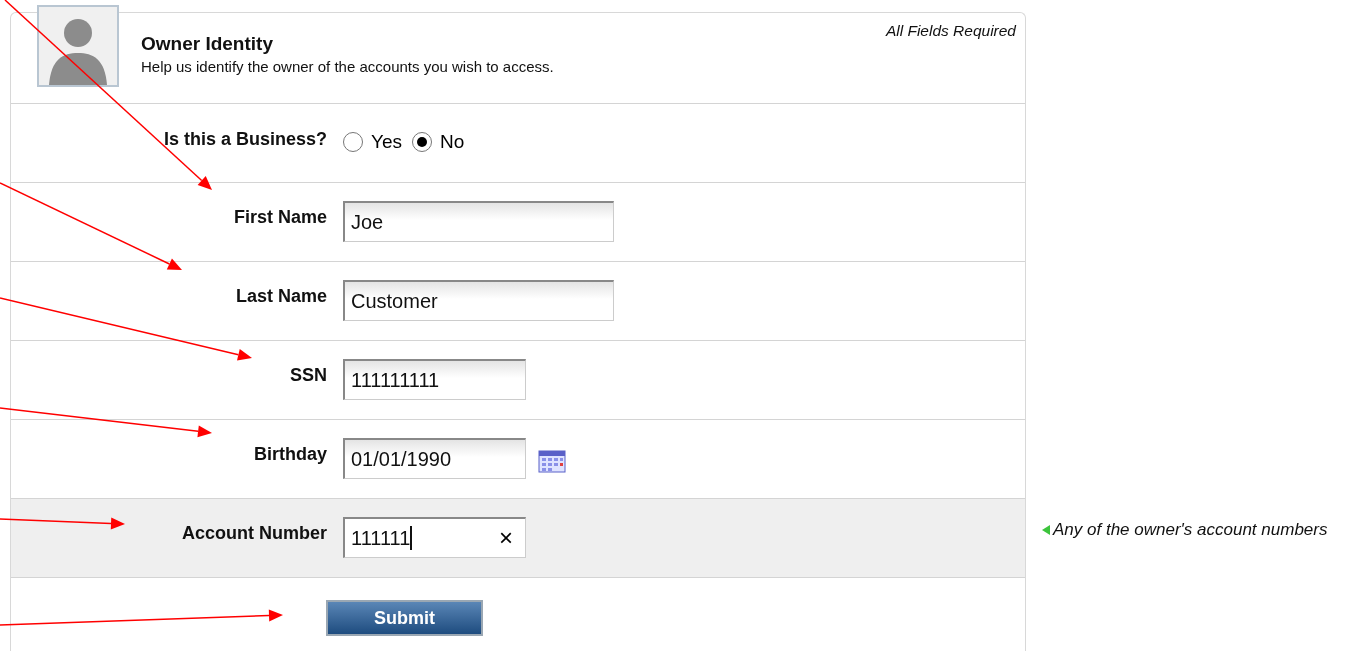  Describe the element at coordinates (950, 31) in the screenshot. I see `required-note: All Fields Required` at that location.